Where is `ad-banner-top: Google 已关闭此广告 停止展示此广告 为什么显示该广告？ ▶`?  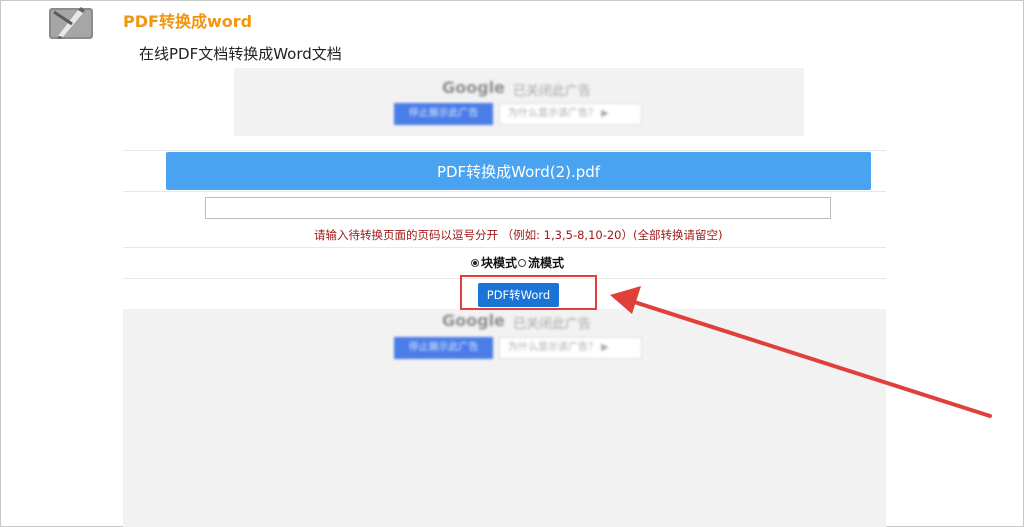 ad-banner-top: Google 已关闭此广告 停止展示此广告 为什么显示该广告？ ▶ is located at coordinates (519, 102).